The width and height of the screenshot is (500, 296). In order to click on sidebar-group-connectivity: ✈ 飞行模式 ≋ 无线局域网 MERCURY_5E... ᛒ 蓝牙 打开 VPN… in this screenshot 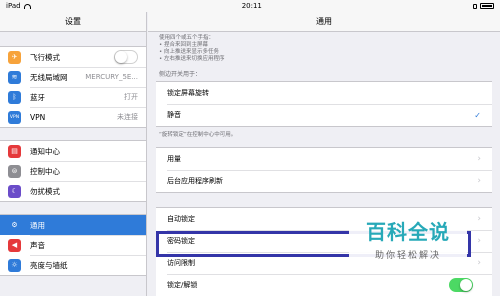, I will do `click(73, 87)`.